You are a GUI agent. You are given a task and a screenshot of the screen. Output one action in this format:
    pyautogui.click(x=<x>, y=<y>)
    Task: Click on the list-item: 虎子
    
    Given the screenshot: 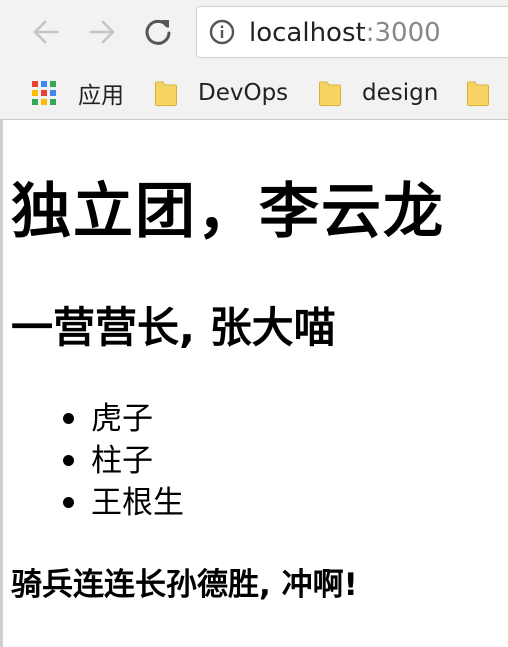 What is the action you would take?
    pyautogui.click(x=121, y=419)
    